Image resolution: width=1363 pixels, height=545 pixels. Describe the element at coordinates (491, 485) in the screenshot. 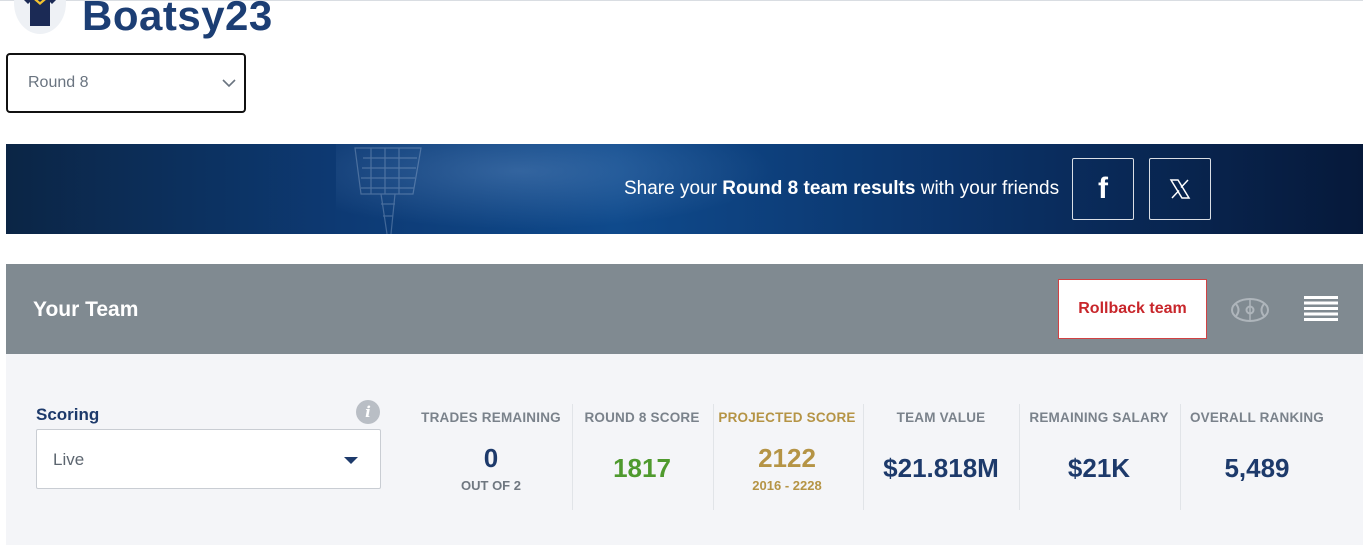

I see `stat-subtext: OUT OF 2` at that location.